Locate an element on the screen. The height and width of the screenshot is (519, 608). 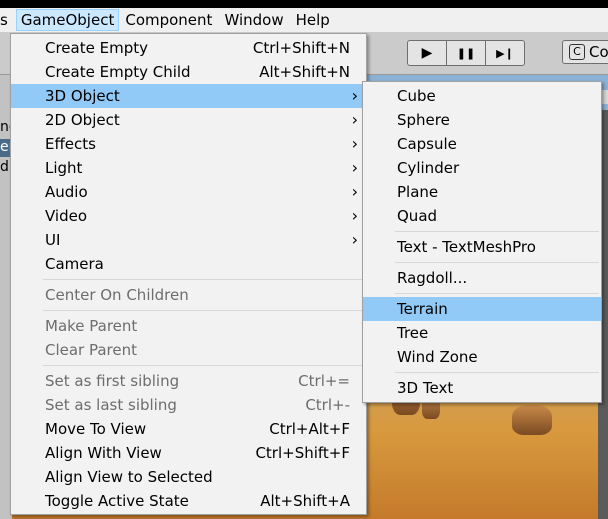
menubar-item-help: Help is located at coordinates (313, 20).